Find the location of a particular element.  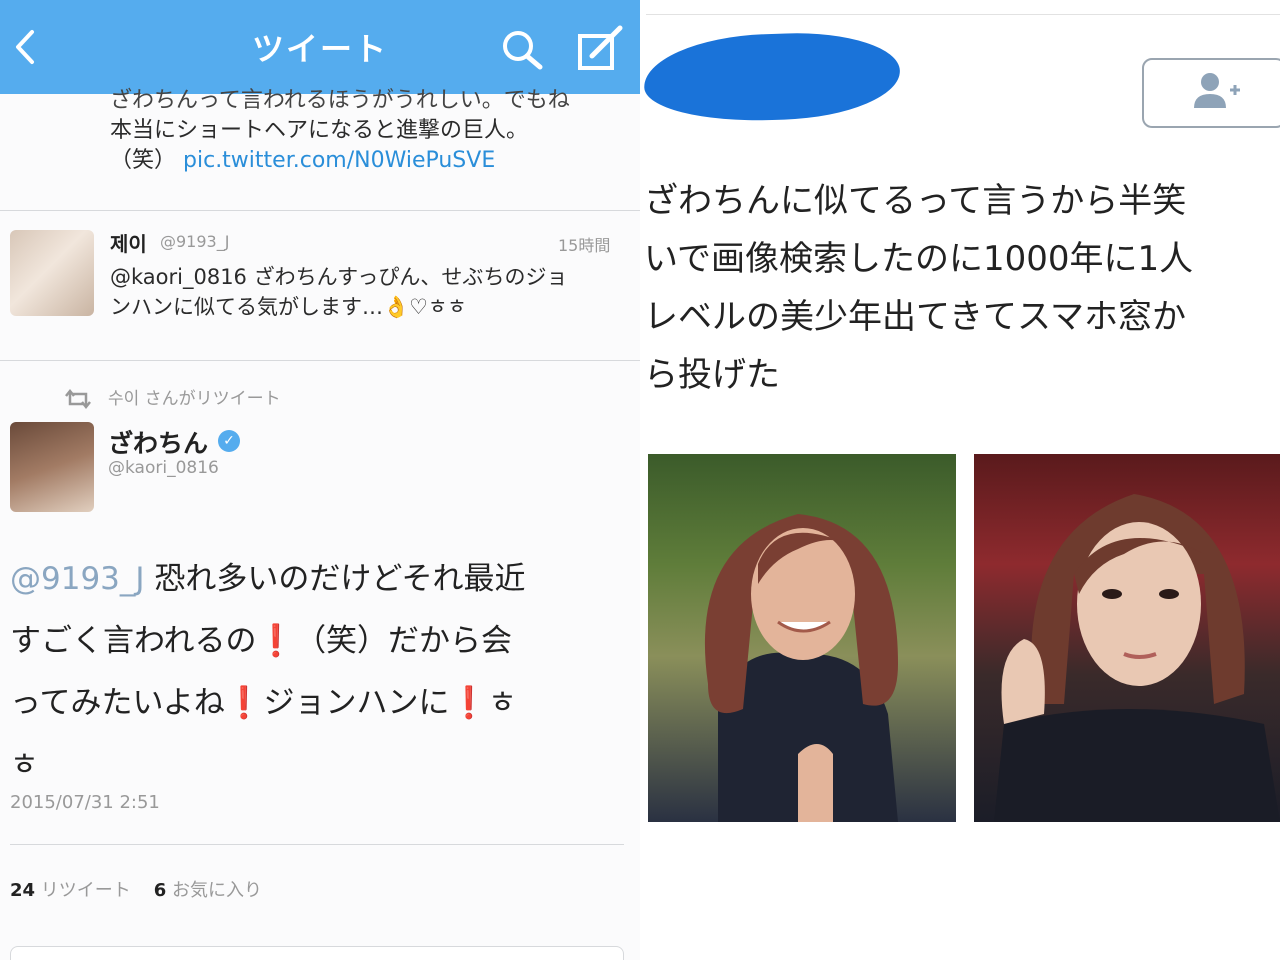

previous-tweet-line: ざわちんって言われるほうがうれしい。でもね is located at coordinates (340, 100).